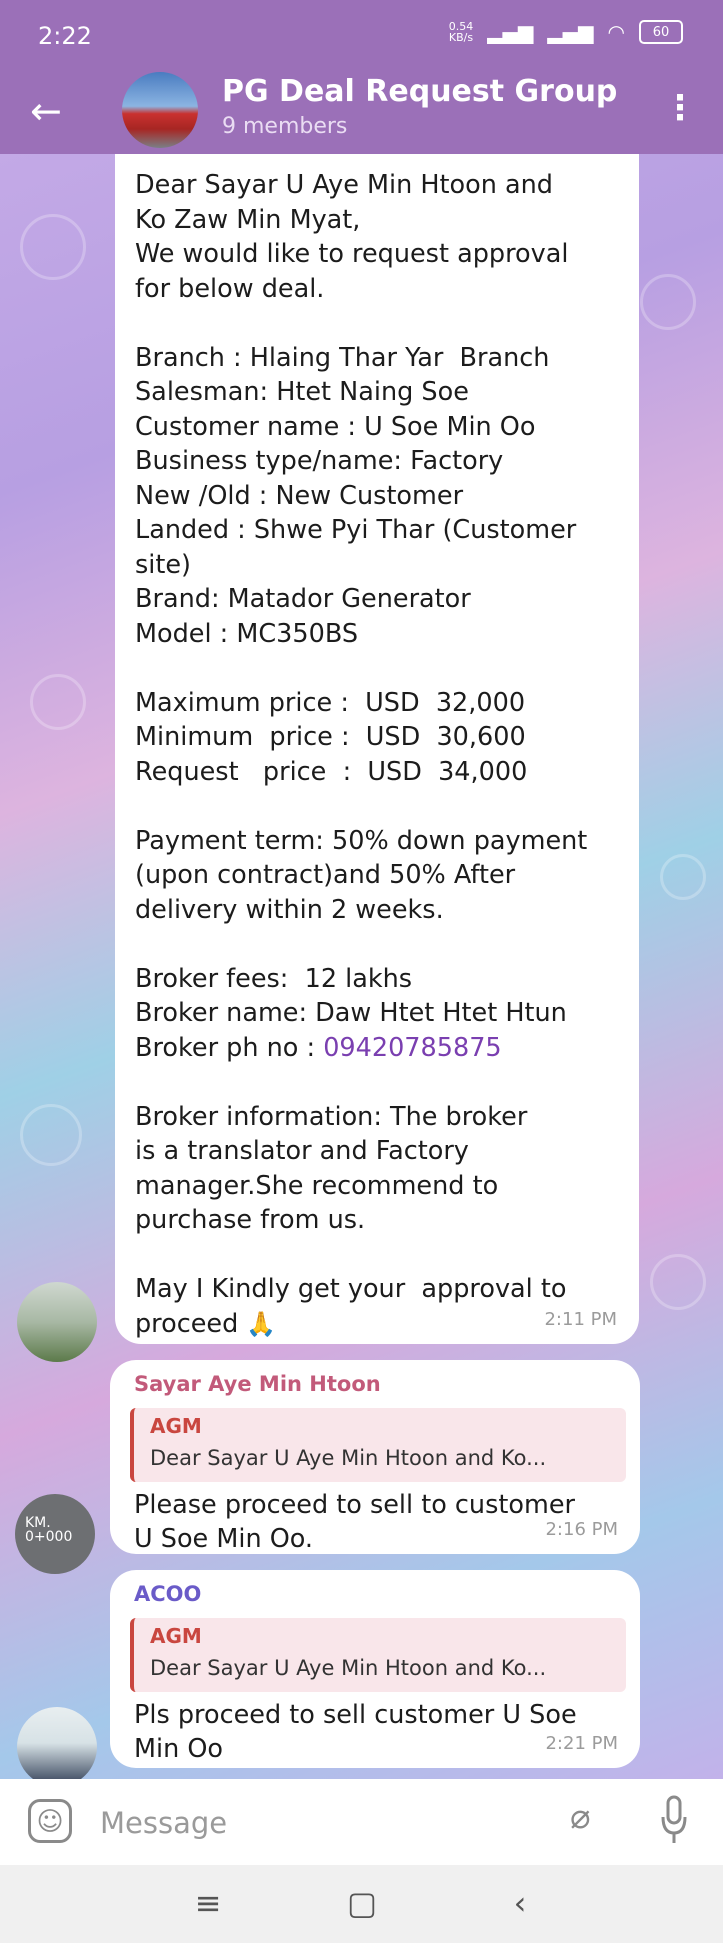 The width and height of the screenshot is (723, 1943). I want to click on network-speed: 0.54 KB/s, so click(461, 32).